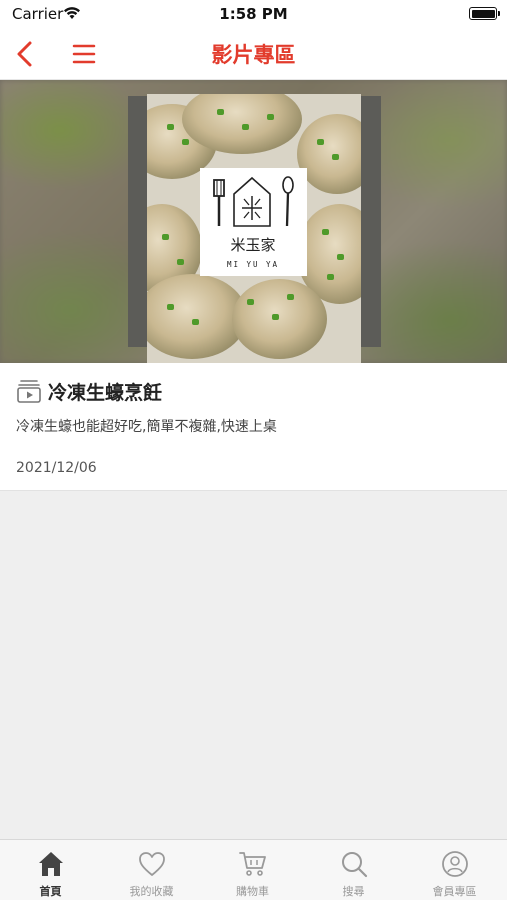 The width and height of the screenshot is (507, 900). I want to click on video-title: 冷凍生蠔烹飪, so click(105, 393).